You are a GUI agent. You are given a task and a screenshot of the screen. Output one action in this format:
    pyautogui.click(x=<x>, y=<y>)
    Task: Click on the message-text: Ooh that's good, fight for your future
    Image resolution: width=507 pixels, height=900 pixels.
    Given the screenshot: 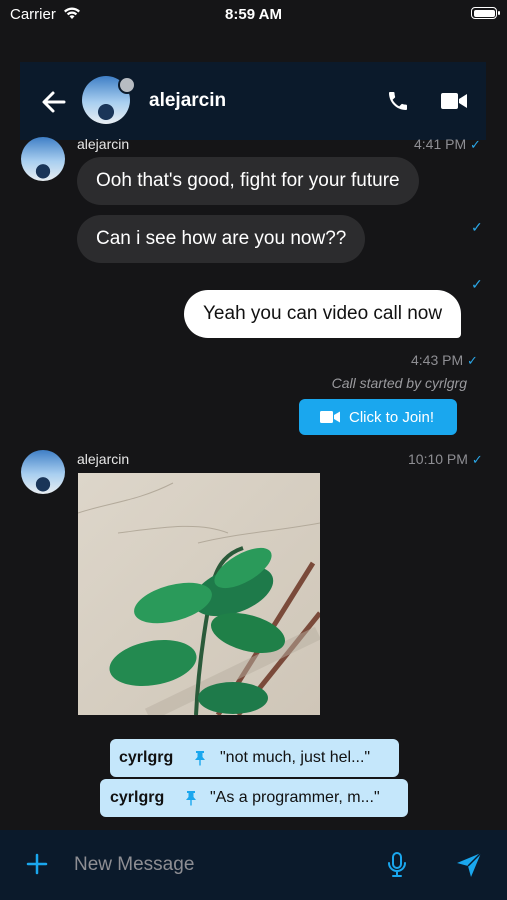 What is the action you would take?
    pyautogui.click(x=248, y=180)
    